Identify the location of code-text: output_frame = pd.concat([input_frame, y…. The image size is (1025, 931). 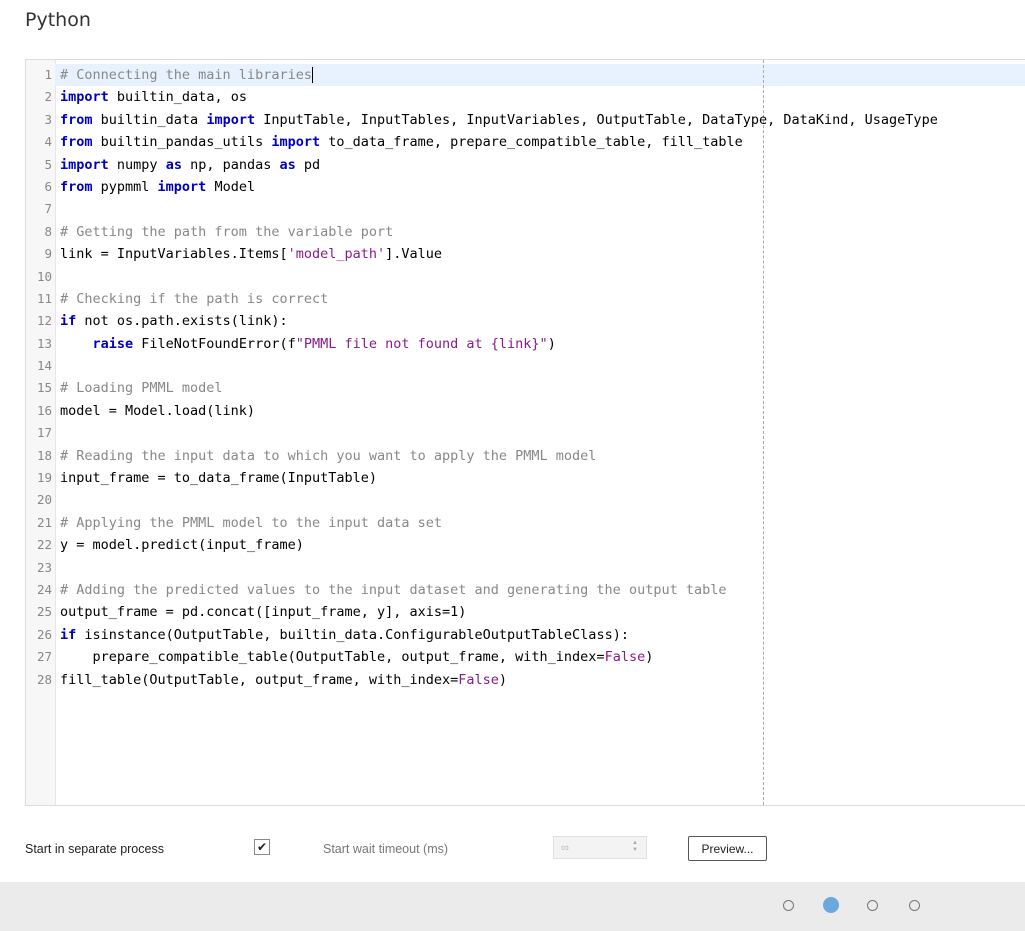
(263, 612).